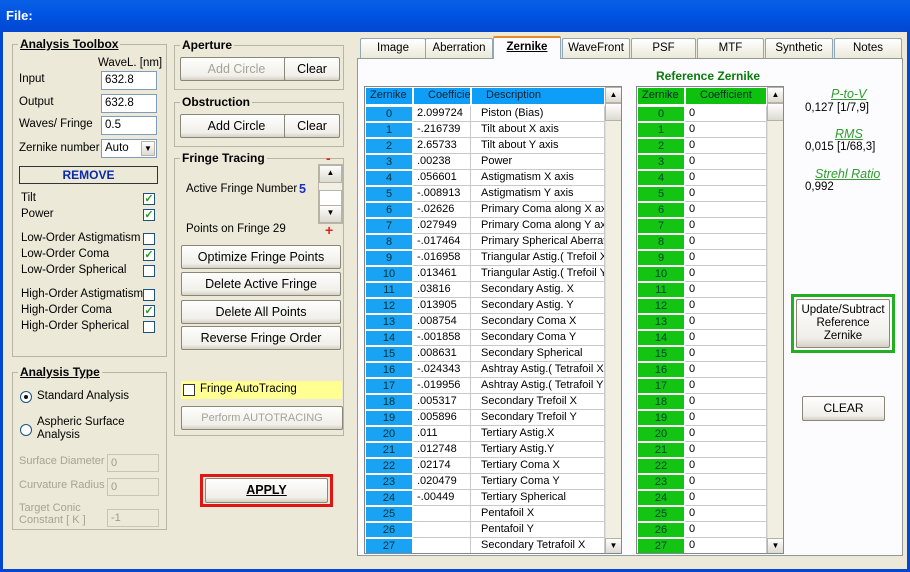 This screenshot has width=910, height=572. I want to click on table-row: 17 -.019956 Ashtray Astig.( Tetrafoil Y, so click(485, 386).